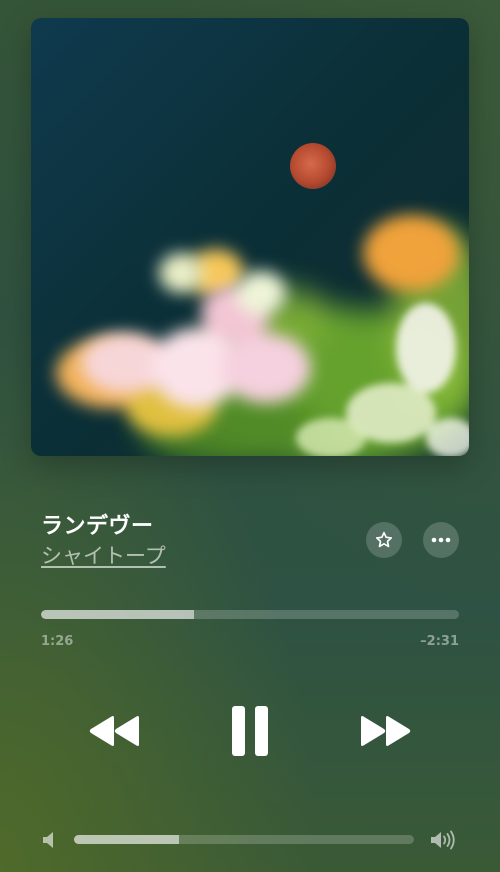  I want to click on pause-button, so click(250, 731).